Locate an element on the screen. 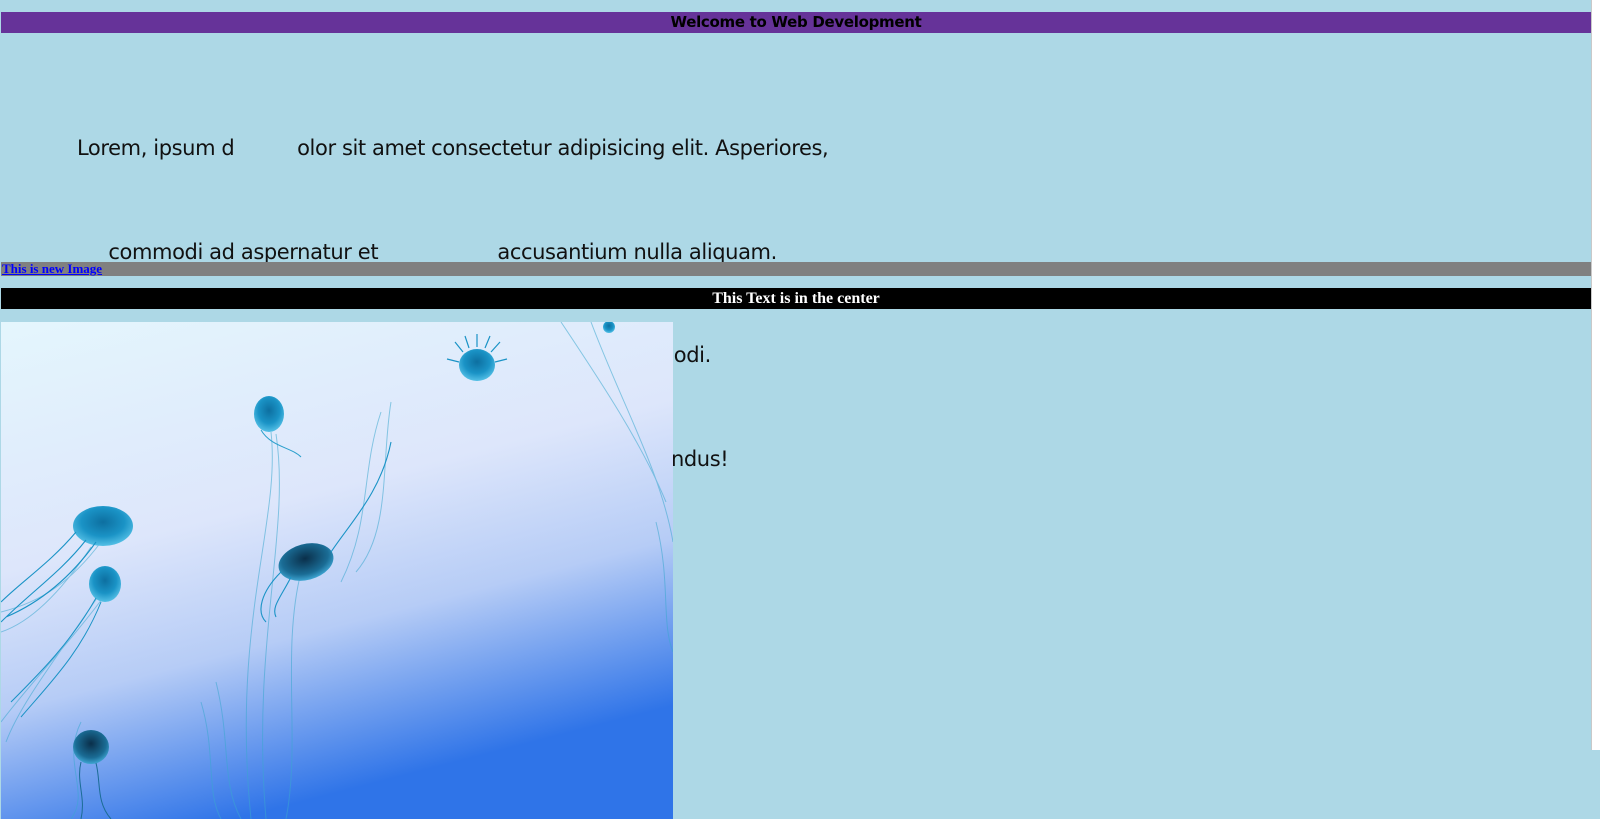 The height and width of the screenshot is (819, 1600). page-title: Welcome to Web Development is located at coordinates (796, 22).